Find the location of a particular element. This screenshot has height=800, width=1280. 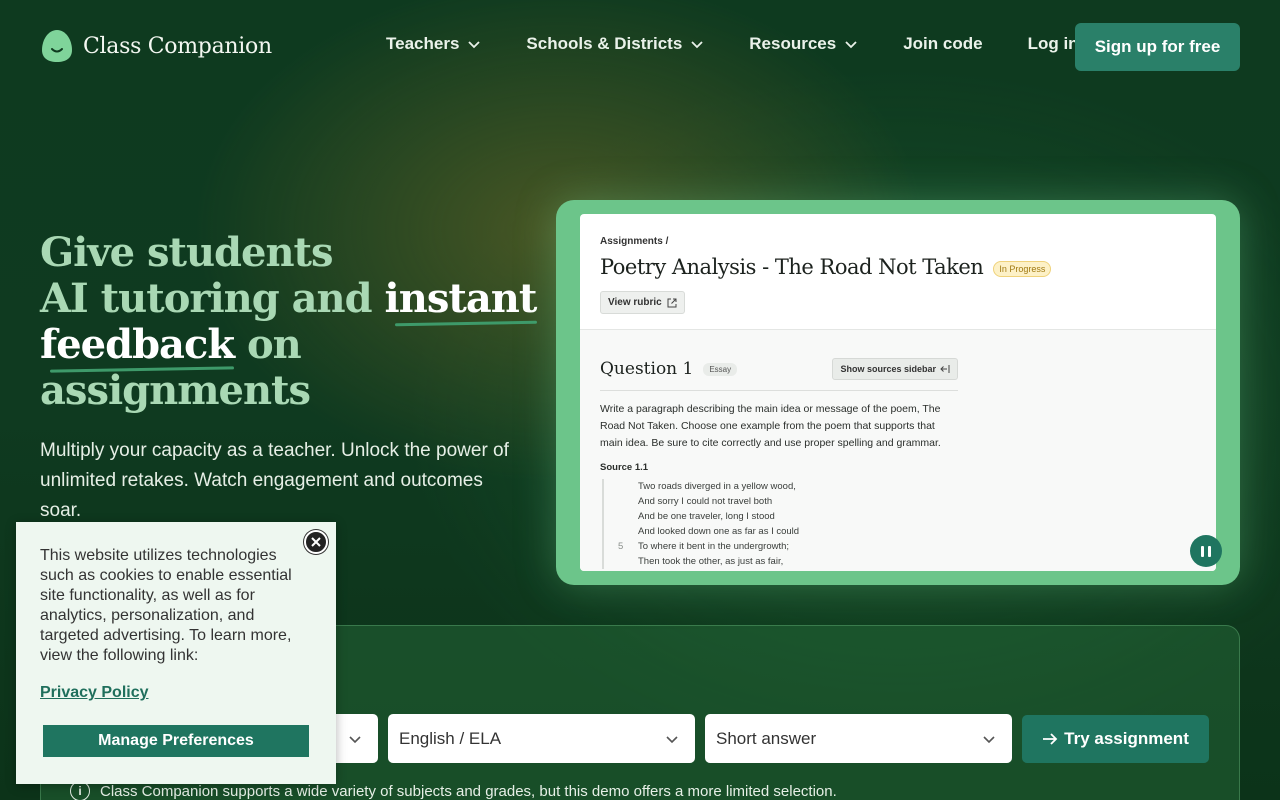

poem-line: And sorry I could not travel both is located at coordinates (907, 501).